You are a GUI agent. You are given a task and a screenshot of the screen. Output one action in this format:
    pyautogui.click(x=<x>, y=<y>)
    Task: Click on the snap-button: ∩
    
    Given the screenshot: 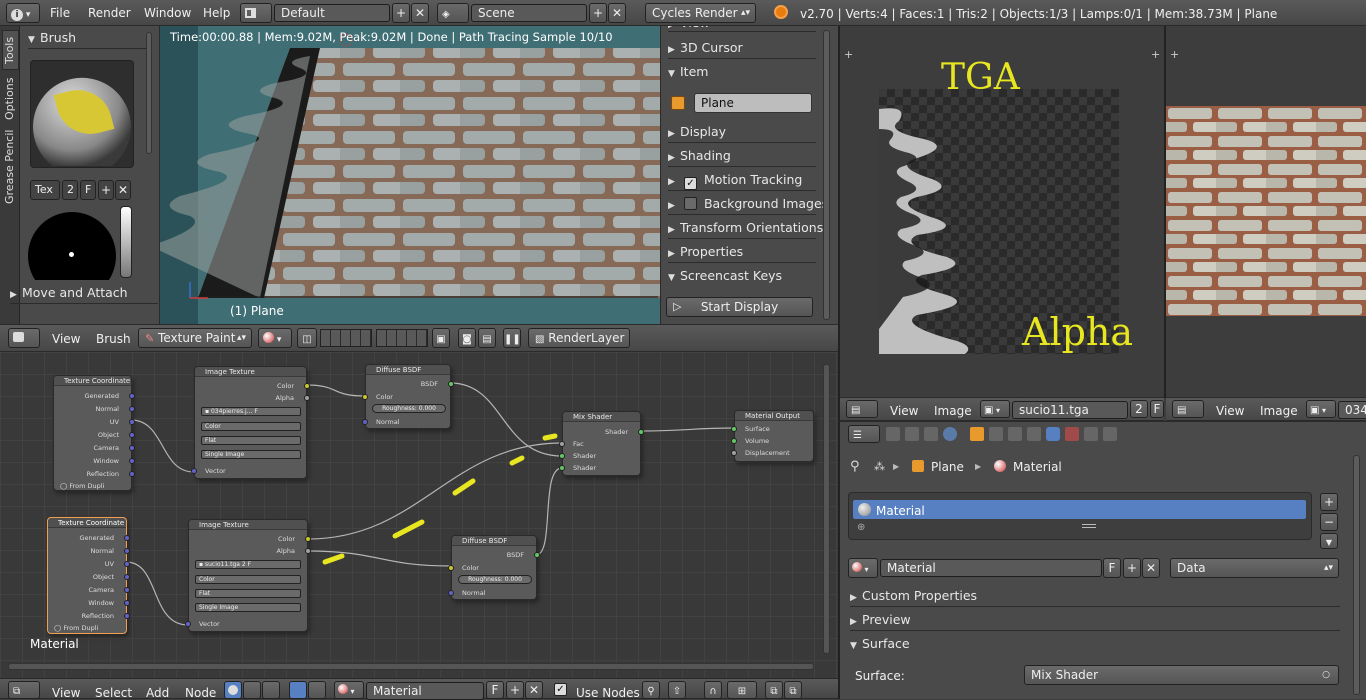 What is the action you would take?
    pyautogui.click(x=713, y=690)
    